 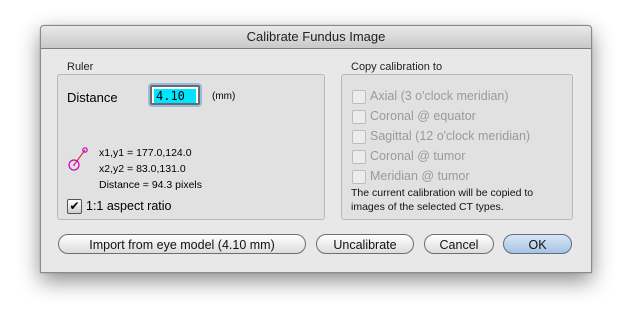 I want to click on uncalibrate-button: Uncalibrate, so click(x=365, y=244).